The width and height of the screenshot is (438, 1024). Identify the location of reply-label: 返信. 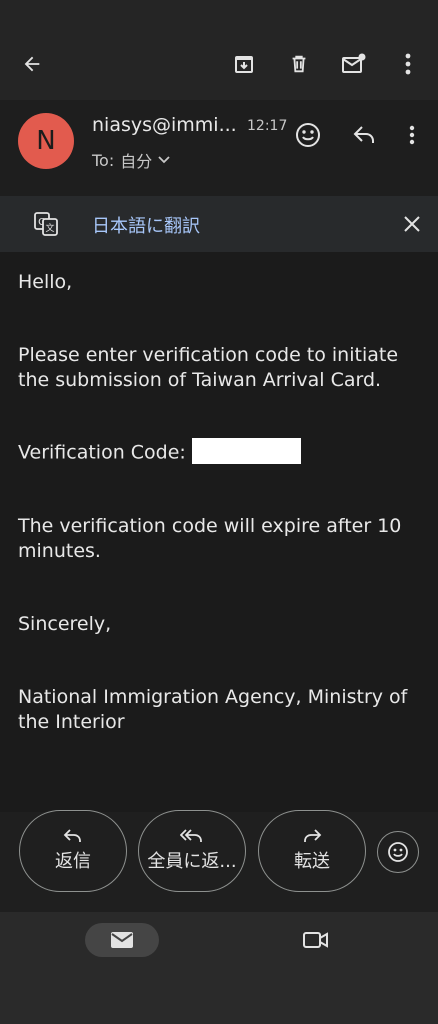
(73, 861).